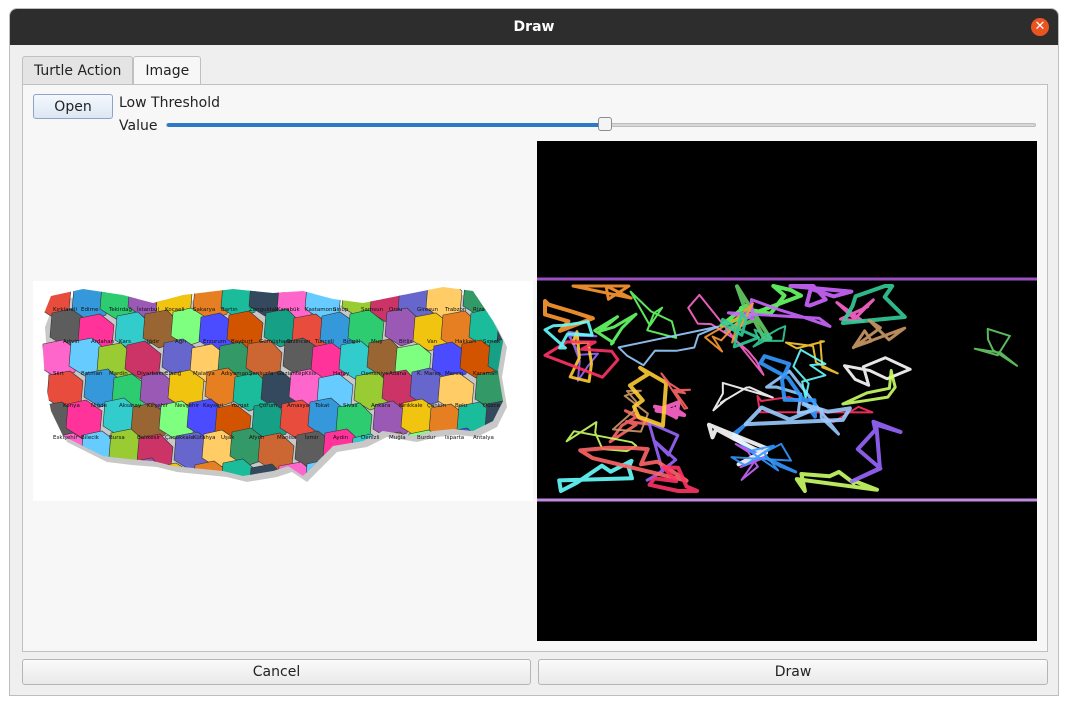  Describe the element at coordinates (181, 341) in the screenshot. I see `province-label: Ağrı` at that location.